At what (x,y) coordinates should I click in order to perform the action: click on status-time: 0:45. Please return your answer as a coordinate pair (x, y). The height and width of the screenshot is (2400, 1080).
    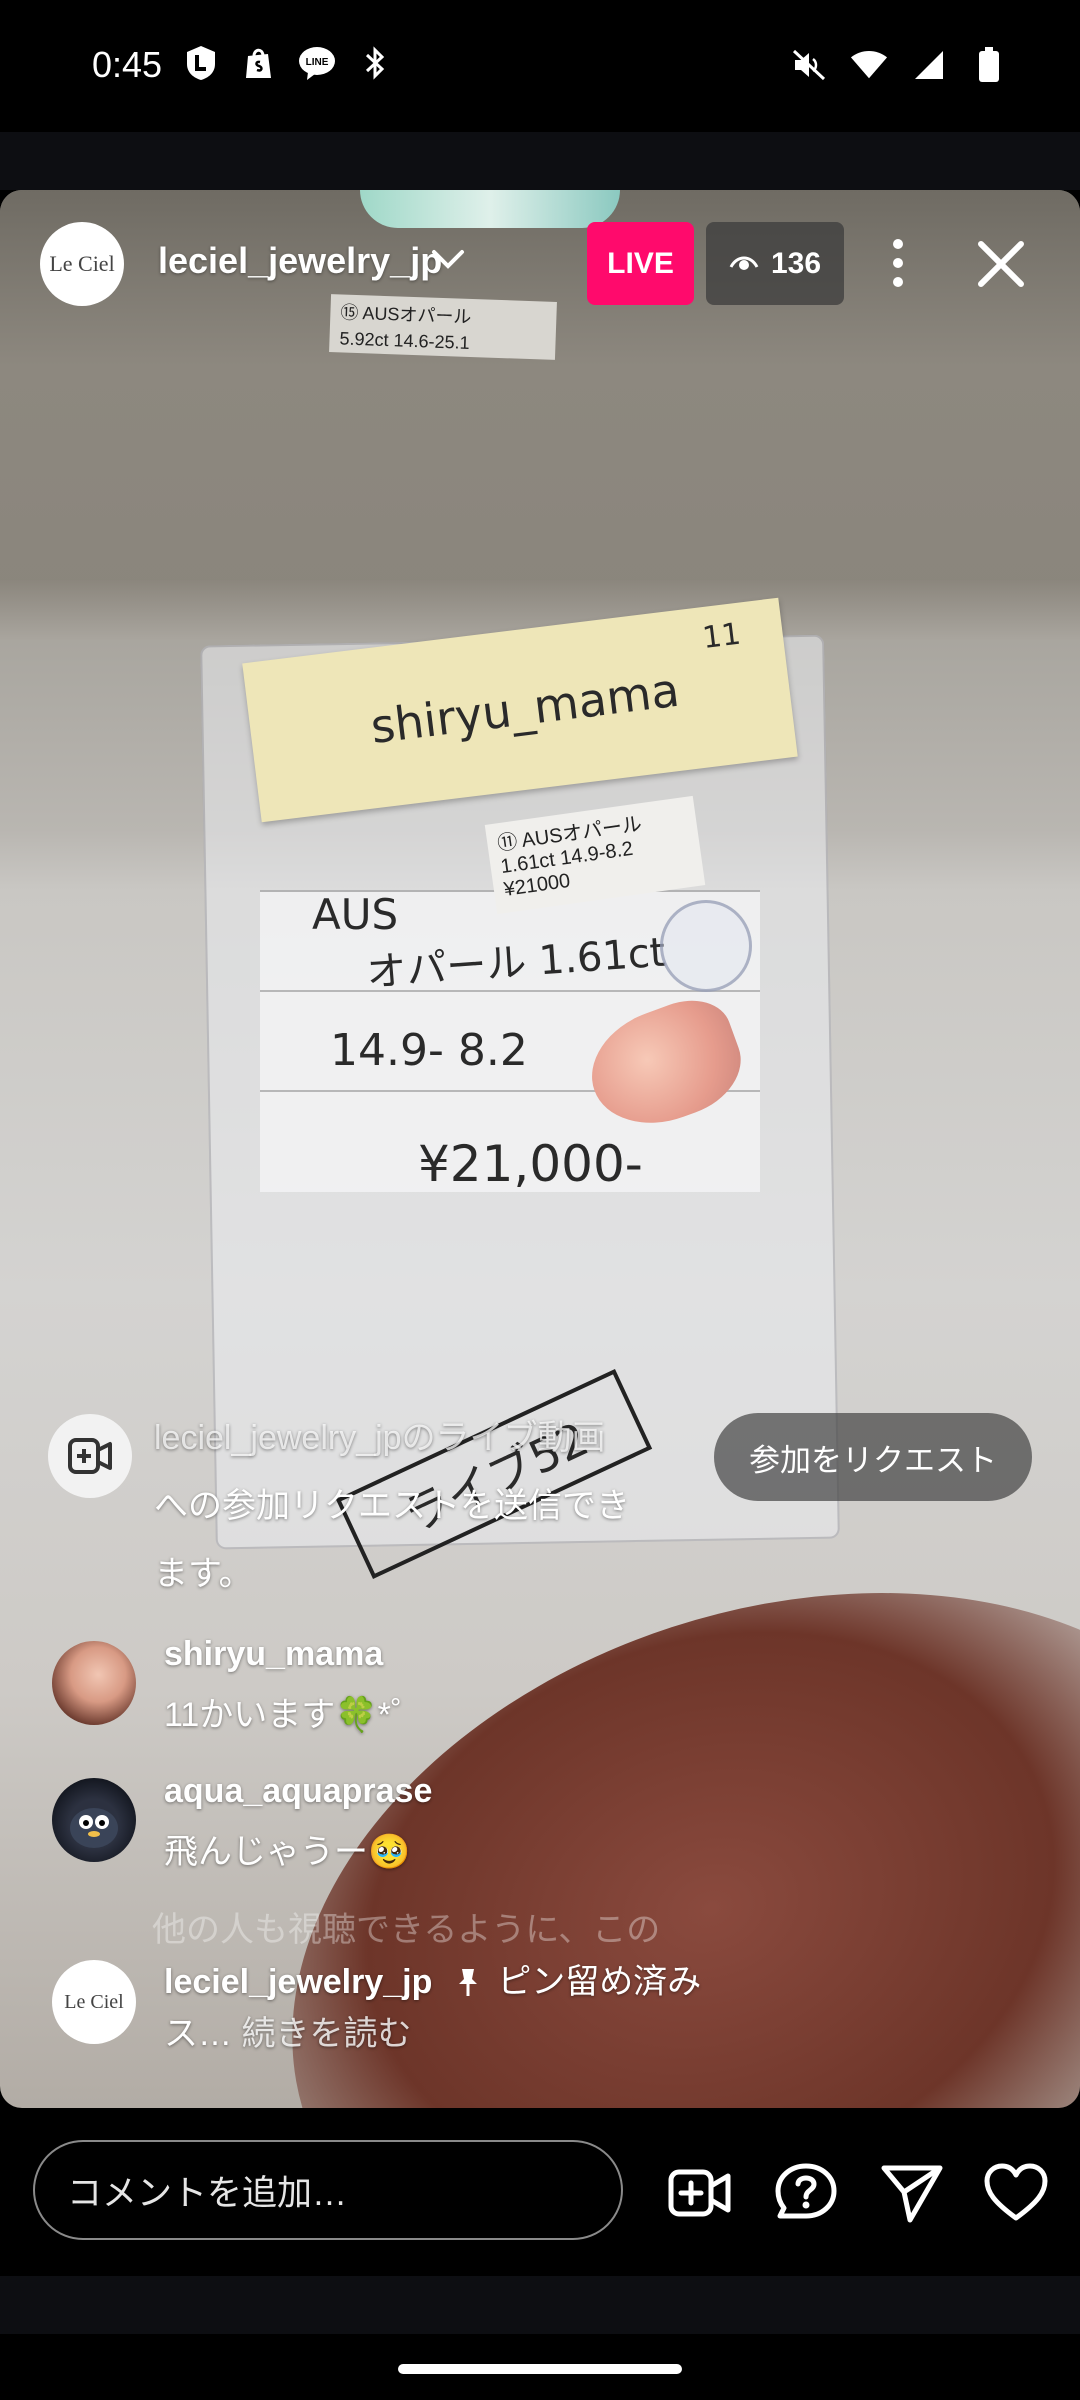
    Looking at the image, I should click on (127, 64).